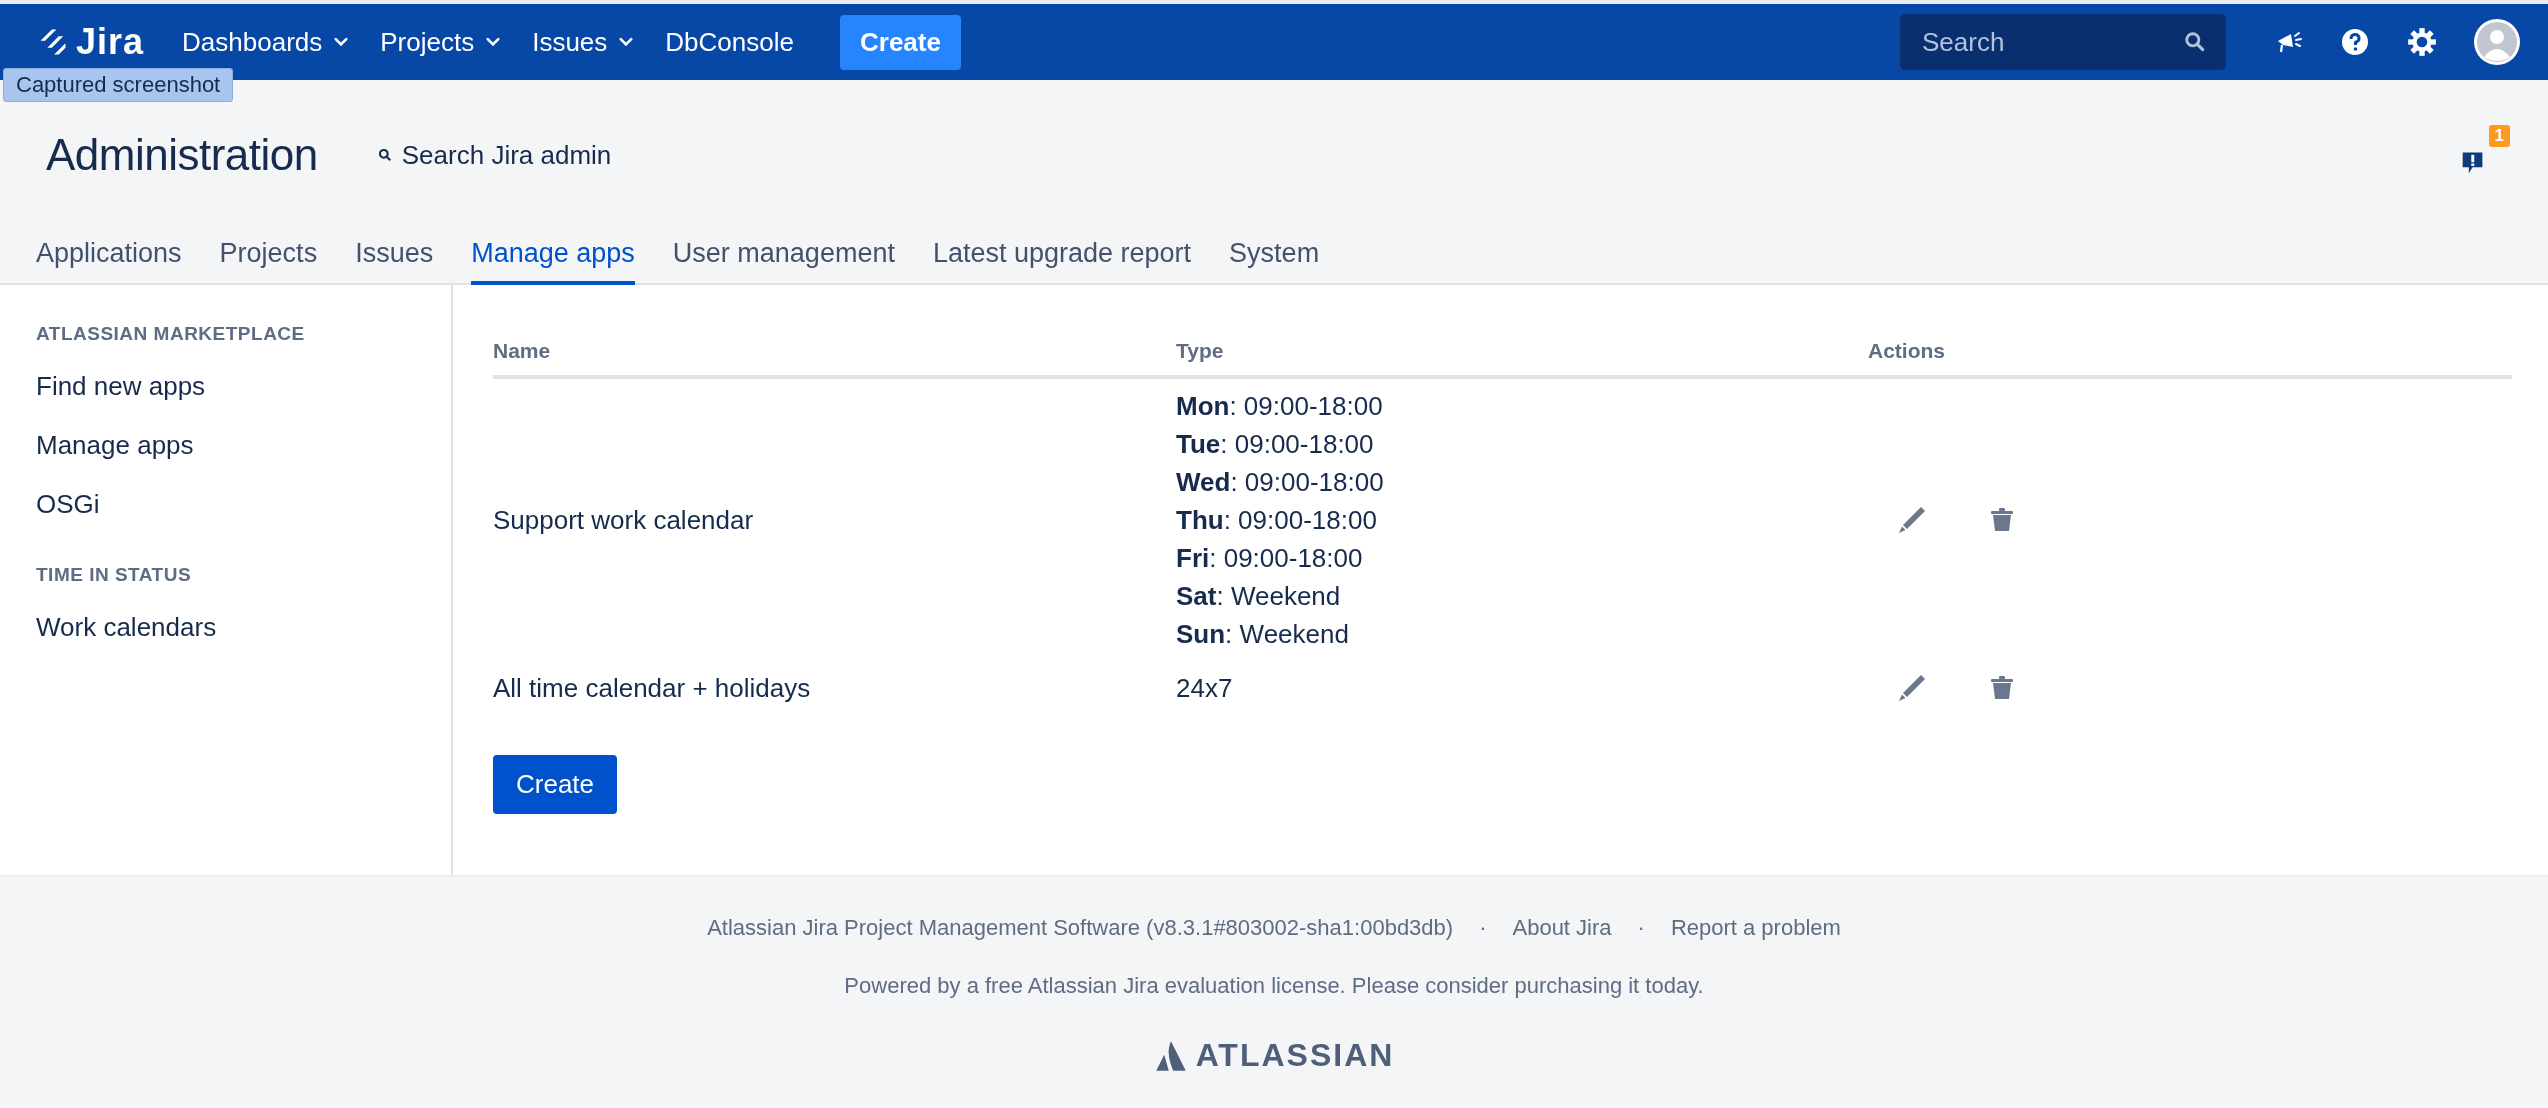 The image size is (2548, 1108). Describe the element at coordinates (1280, 482) in the screenshot. I see `schedule-line: Wed: 09:00-18:00` at that location.